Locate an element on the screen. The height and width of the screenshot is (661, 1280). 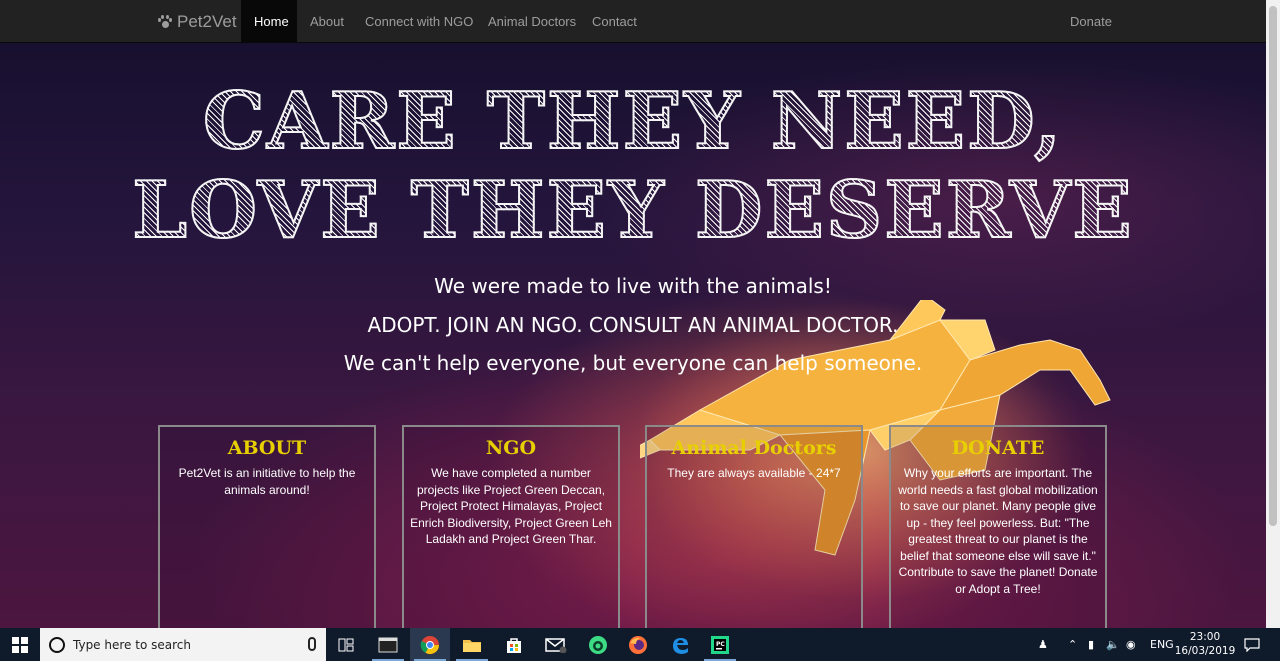
volume-icon: 🔈 is located at coordinates (1113, 644).